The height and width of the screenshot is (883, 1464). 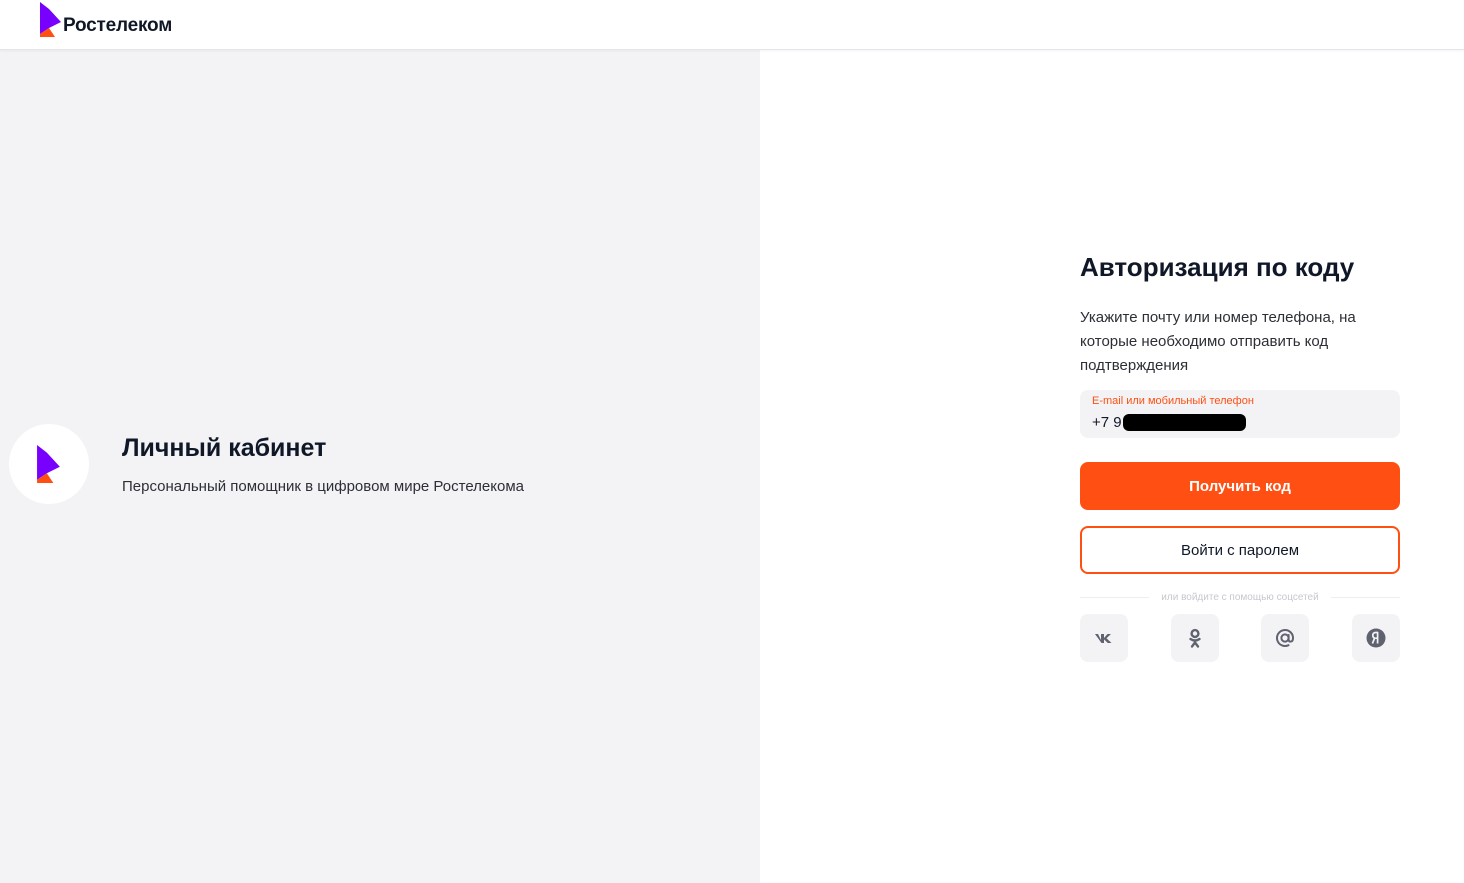 What do you see at coordinates (1240, 550) in the screenshot?
I see `login-with-password-button: Войти с паролем` at bounding box center [1240, 550].